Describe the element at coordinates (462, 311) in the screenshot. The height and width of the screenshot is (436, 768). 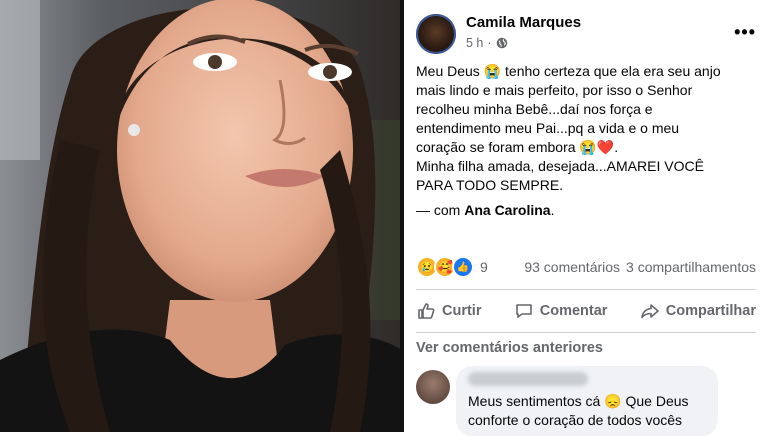
I see `like-label: Curtir` at that location.